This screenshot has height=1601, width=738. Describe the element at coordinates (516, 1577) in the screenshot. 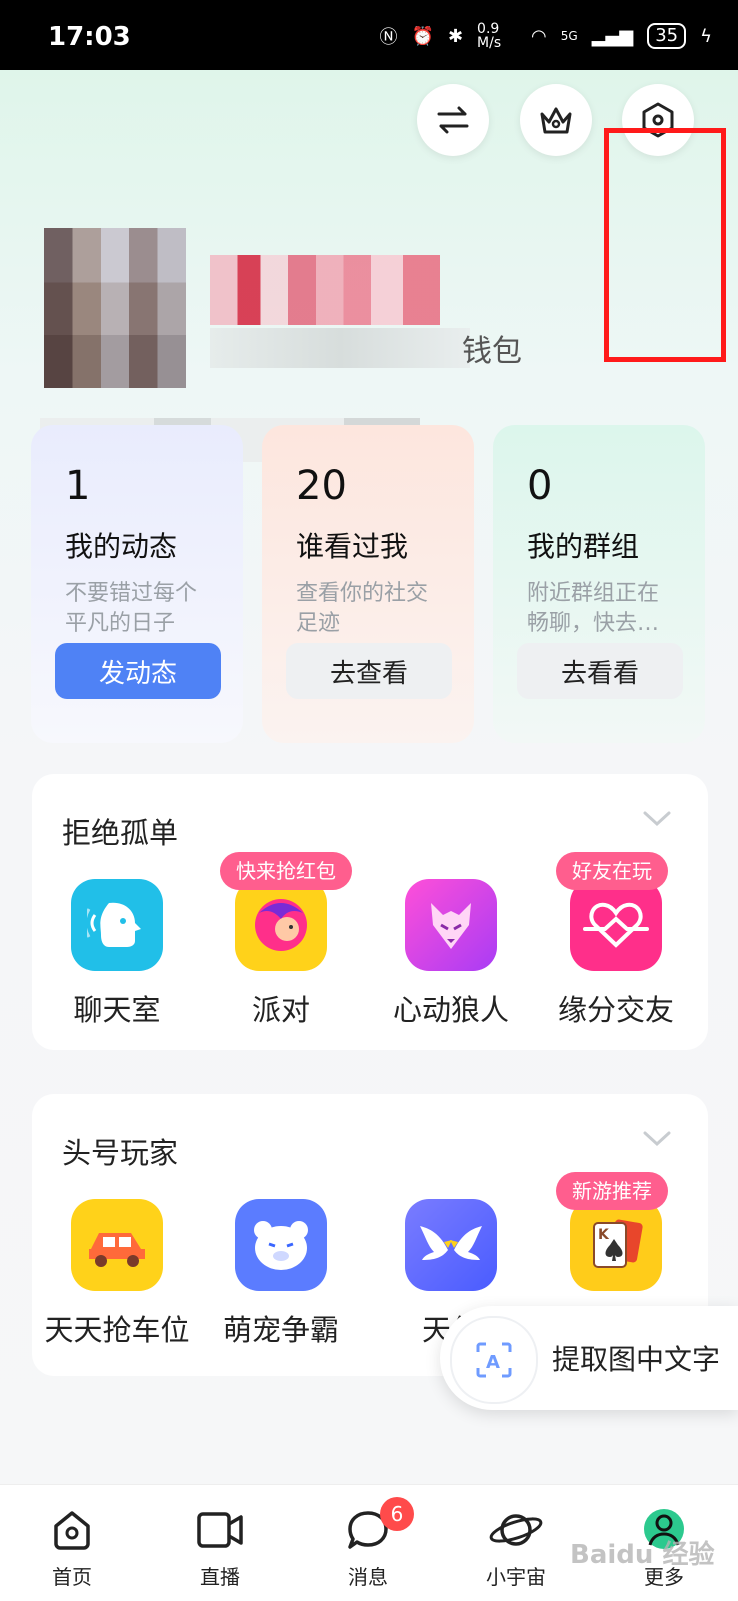

I see `tab-label: 小宇宙` at that location.